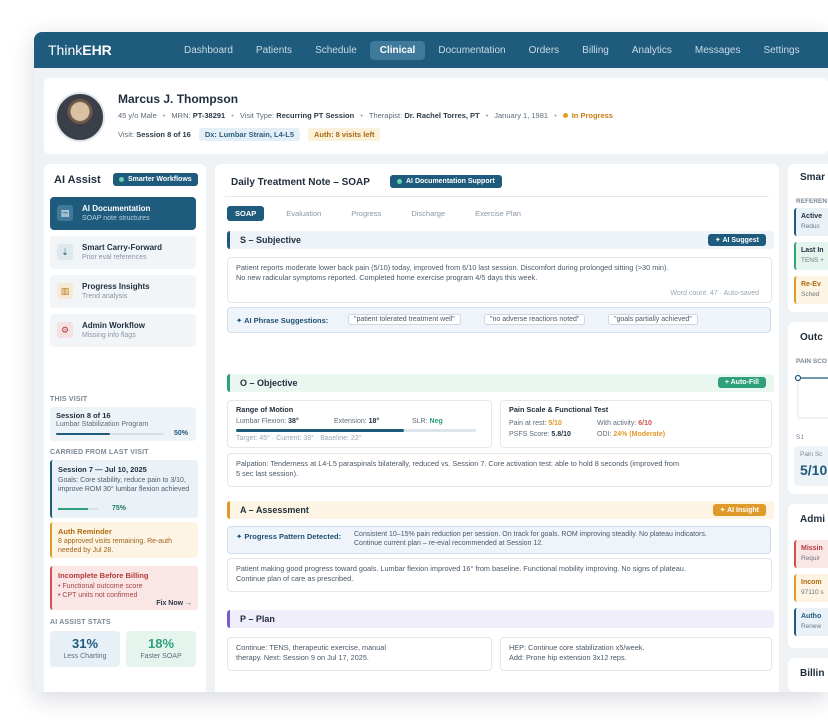 The width and height of the screenshot is (828, 724). Describe the element at coordinates (718, 50) in the screenshot. I see `nav-messages: Messages` at that location.